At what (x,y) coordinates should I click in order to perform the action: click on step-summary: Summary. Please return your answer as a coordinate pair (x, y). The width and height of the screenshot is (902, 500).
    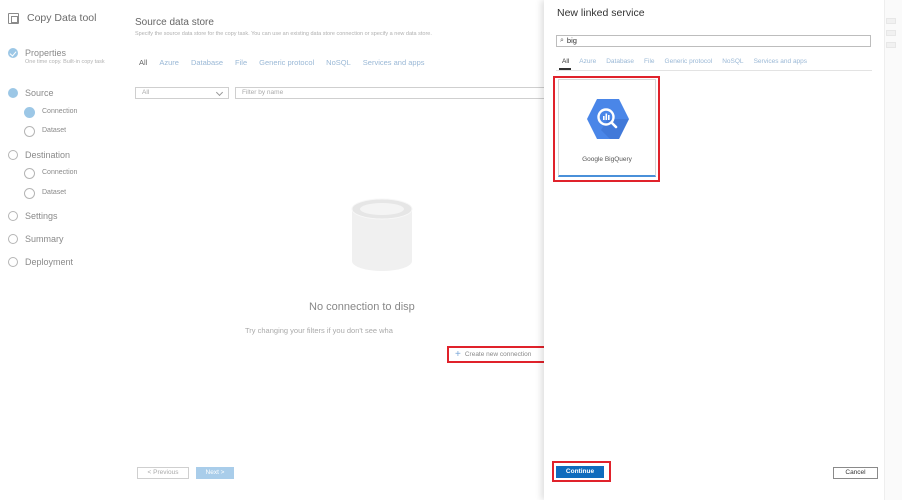
    Looking at the image, I should click on (36, 239).